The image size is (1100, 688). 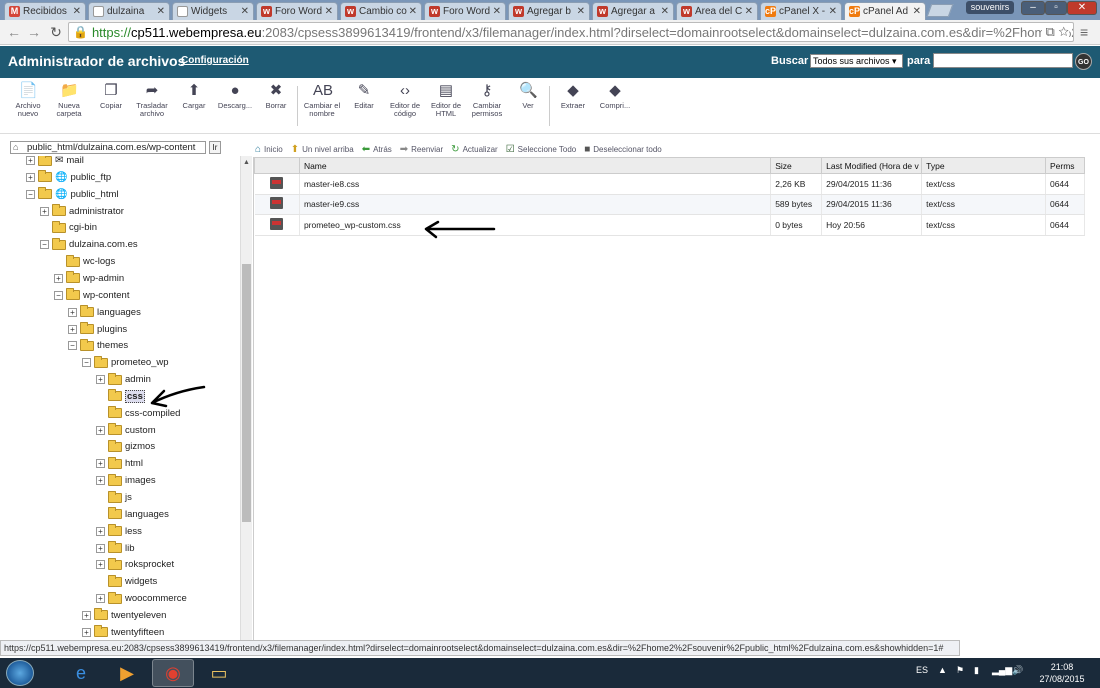 What do you see at coordinates (1087, 32) in the screenshot?
I see `menu-icon: ≡` at bounding box center [1087, 32].